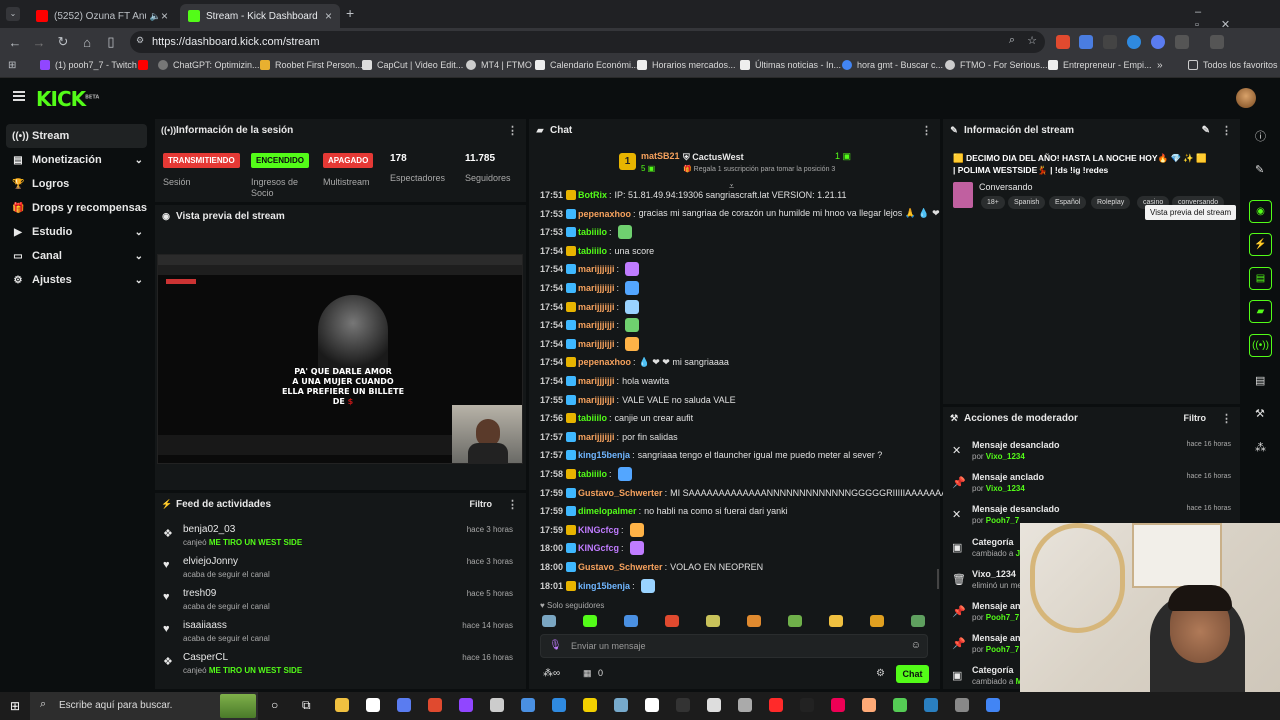 This screenshot has height=720, width=1280. Describe the element at coordinates (499, 65) in the screenshot. I see `bookmark-item: MT4 | FTMO` at that location.